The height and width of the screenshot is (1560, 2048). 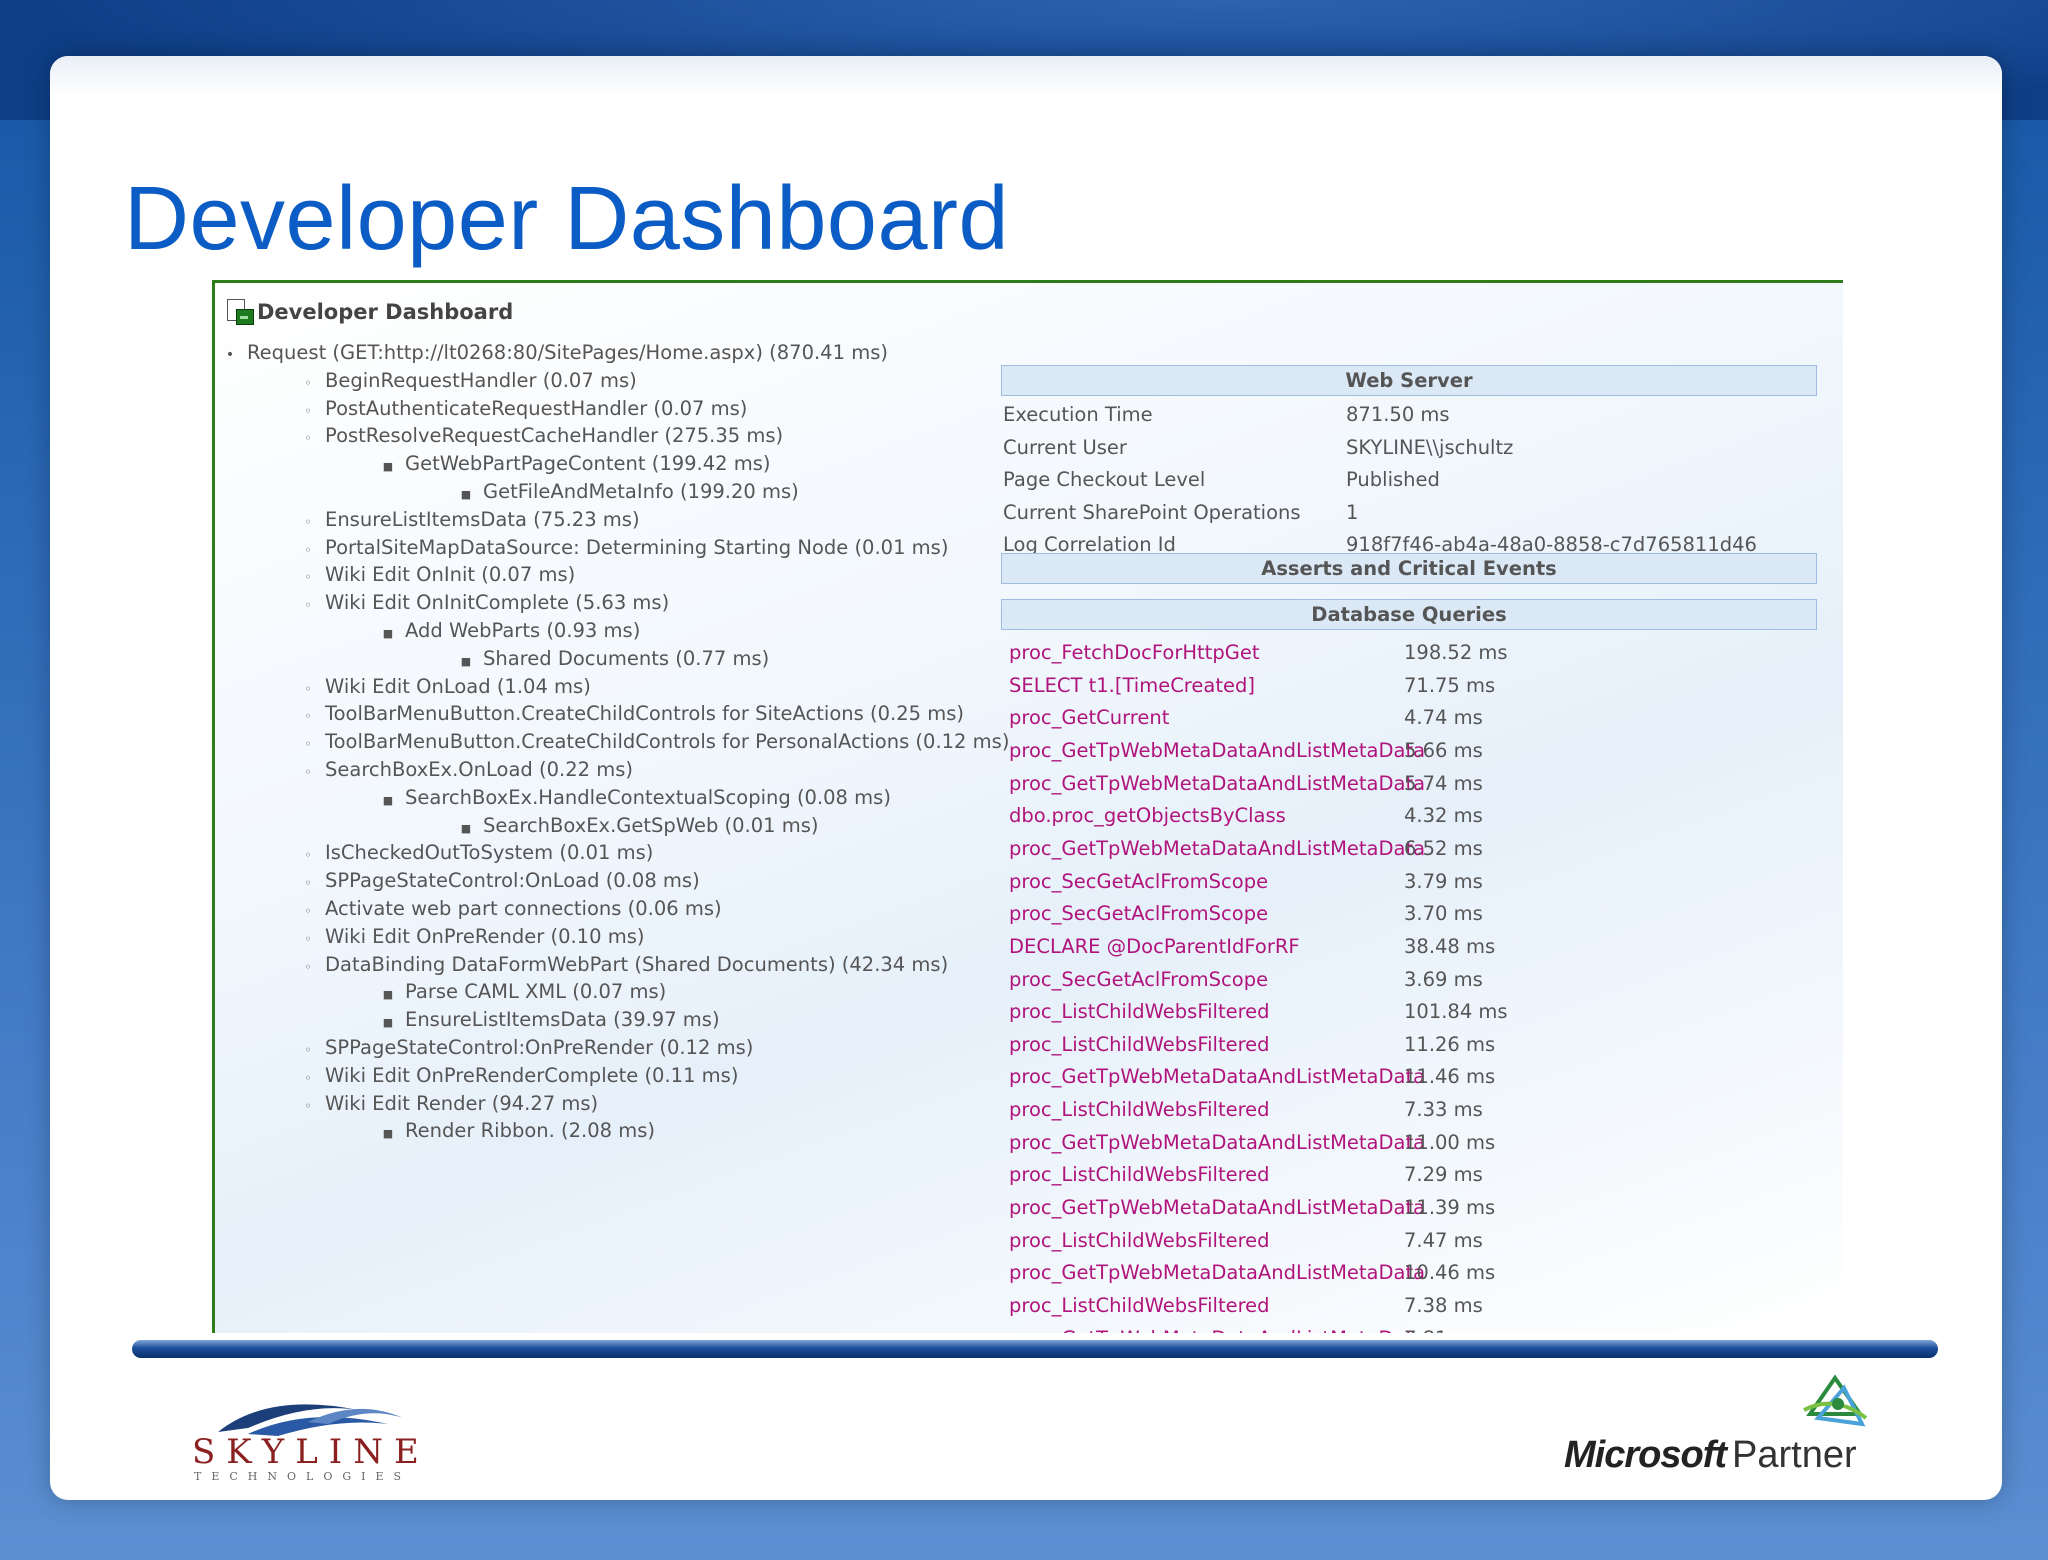 I want to click on web-server-row: Current User SKYLINE\\jschultz, so click(x=1258, y=448).